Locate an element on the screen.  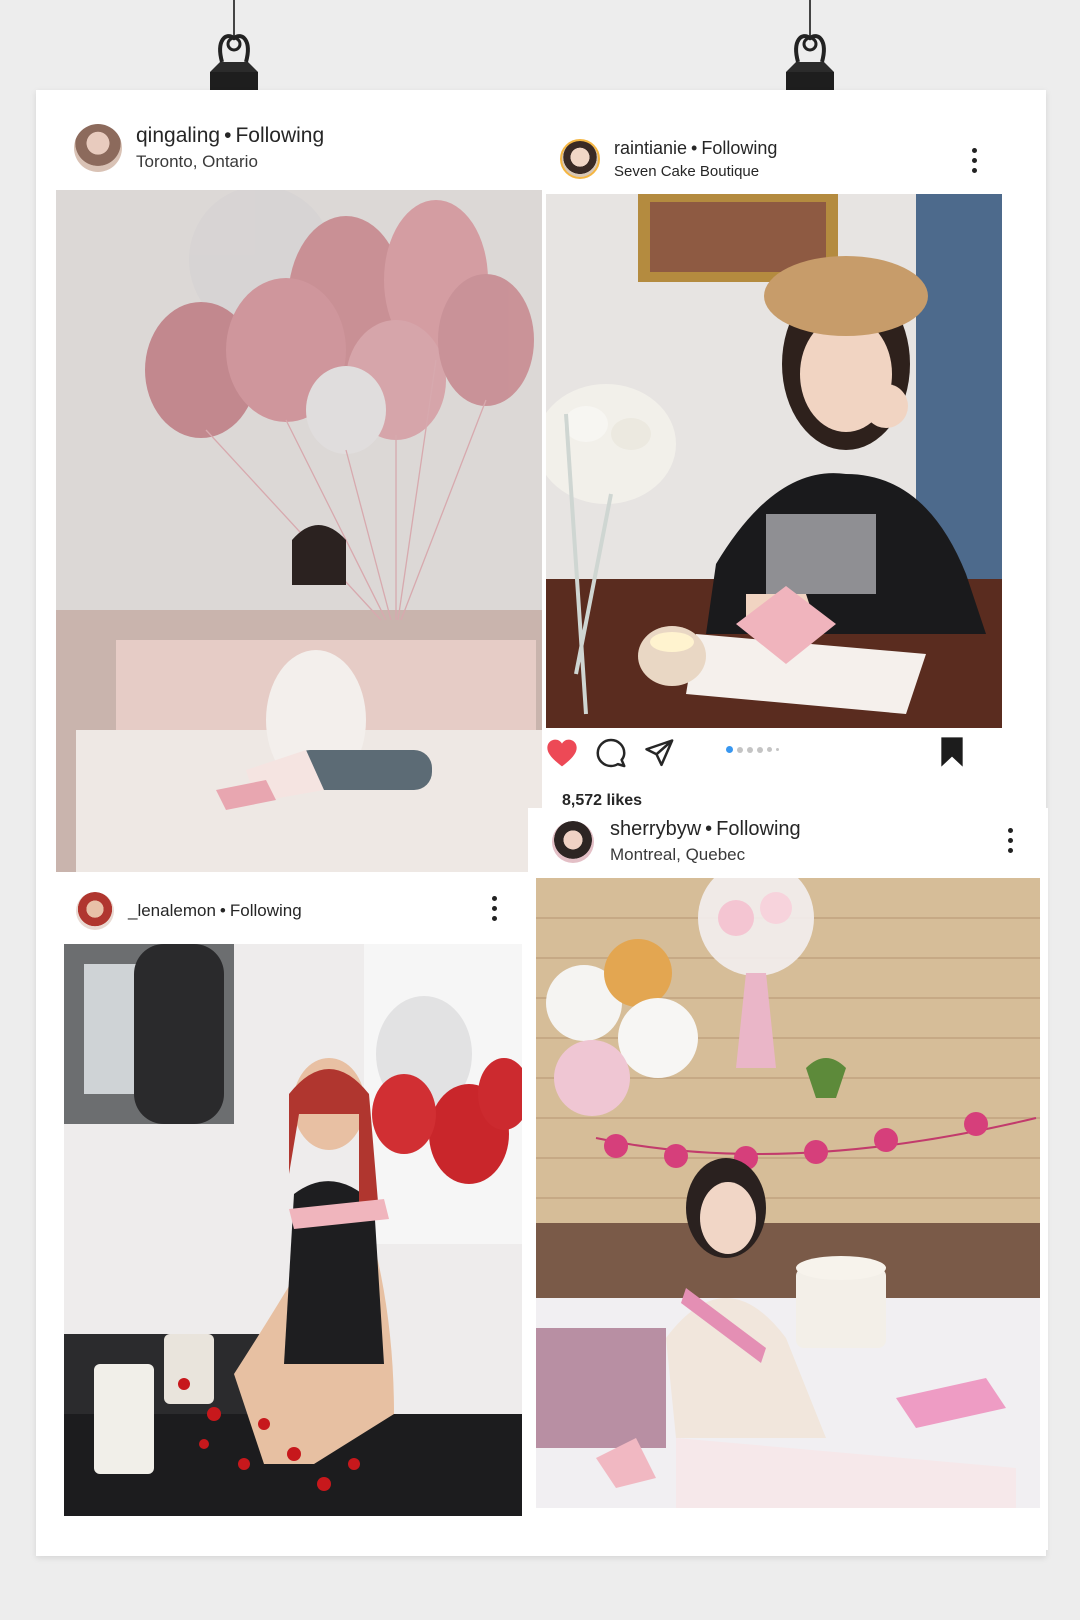
carousel-indicator is located at coordinates (752, 749).